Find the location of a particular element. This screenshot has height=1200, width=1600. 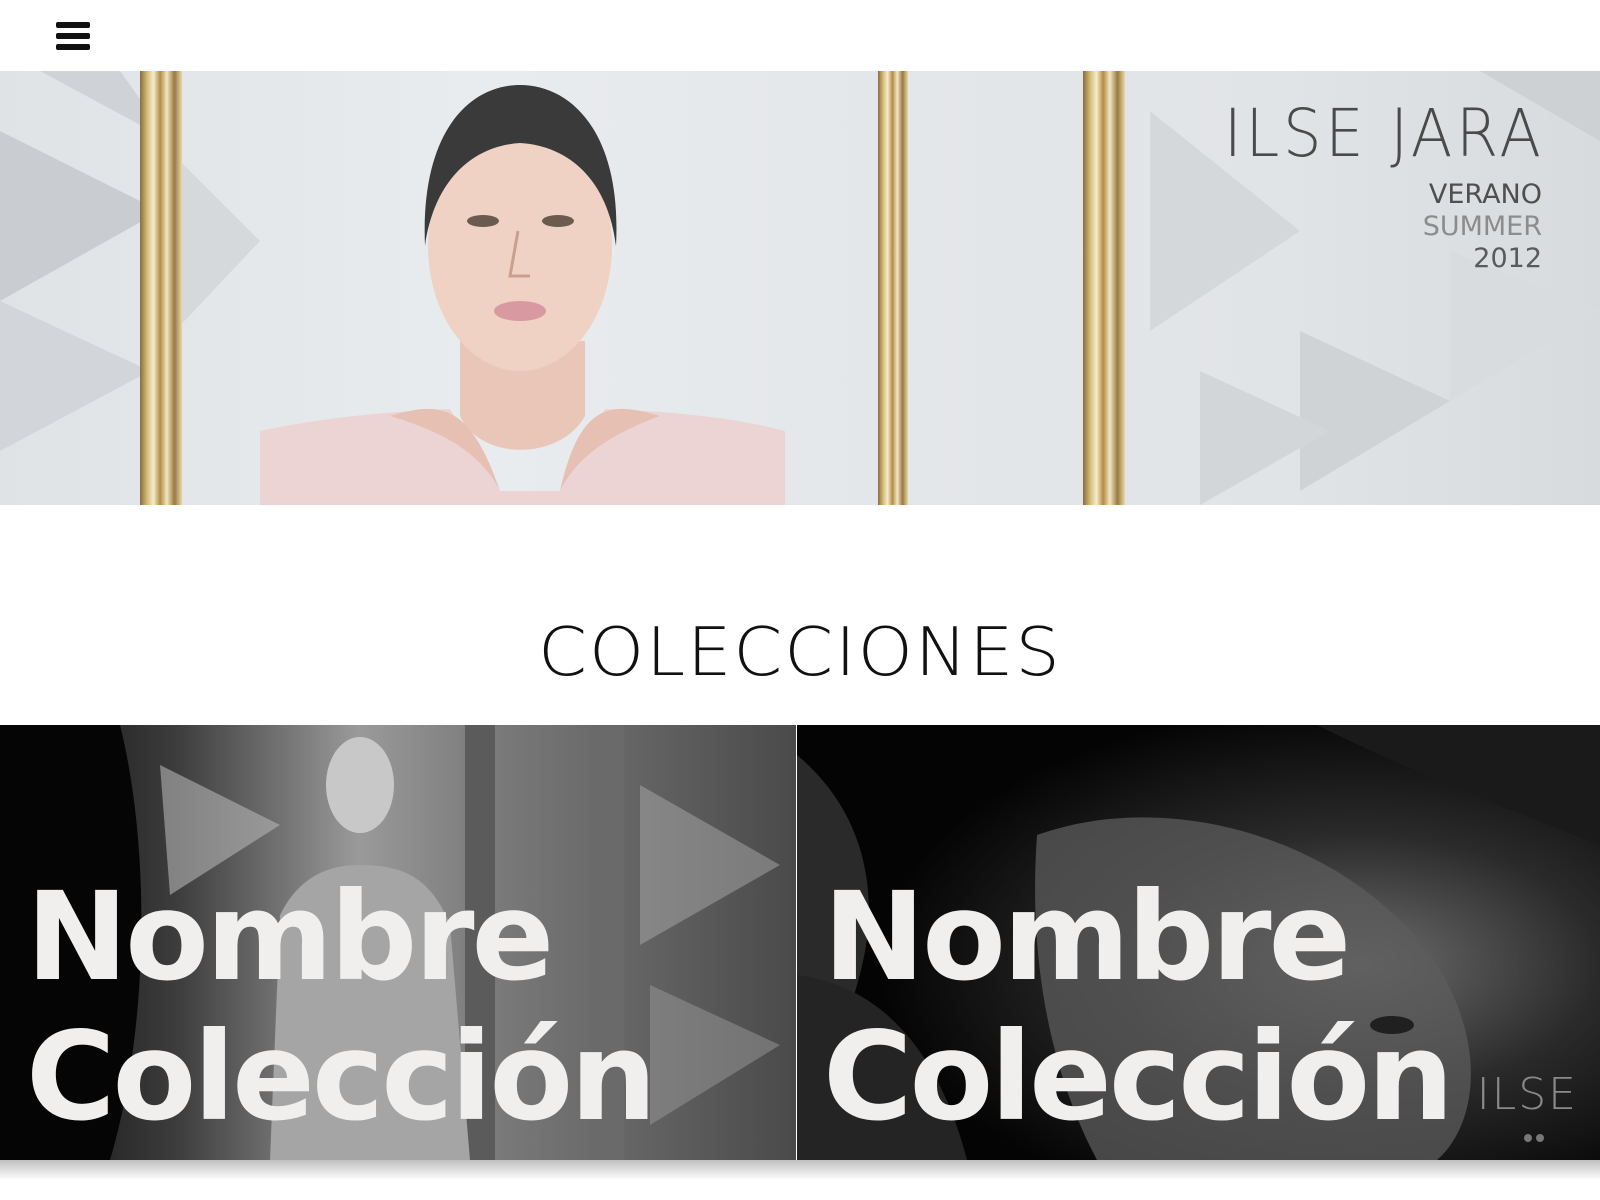

gold-frame-right is located at coordinates (1104, 288).